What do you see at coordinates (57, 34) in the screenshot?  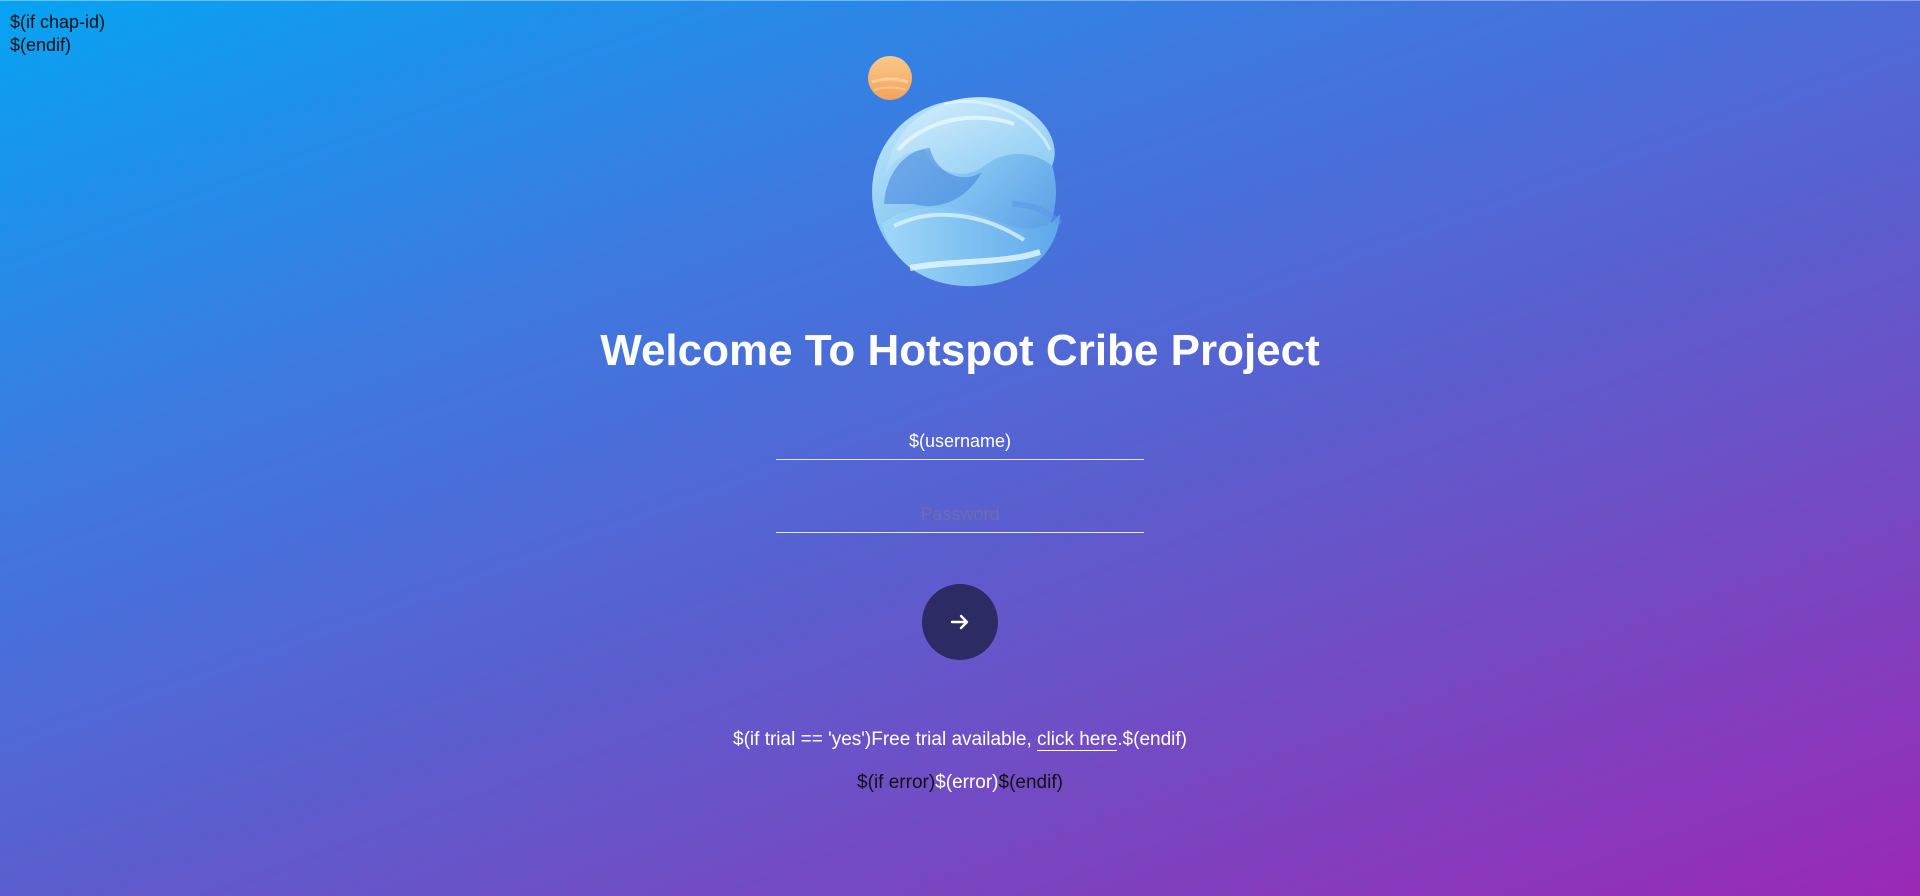 I see `chap-template-block: $(if chap-id) $(endif)` at bounding box center [57, 34].